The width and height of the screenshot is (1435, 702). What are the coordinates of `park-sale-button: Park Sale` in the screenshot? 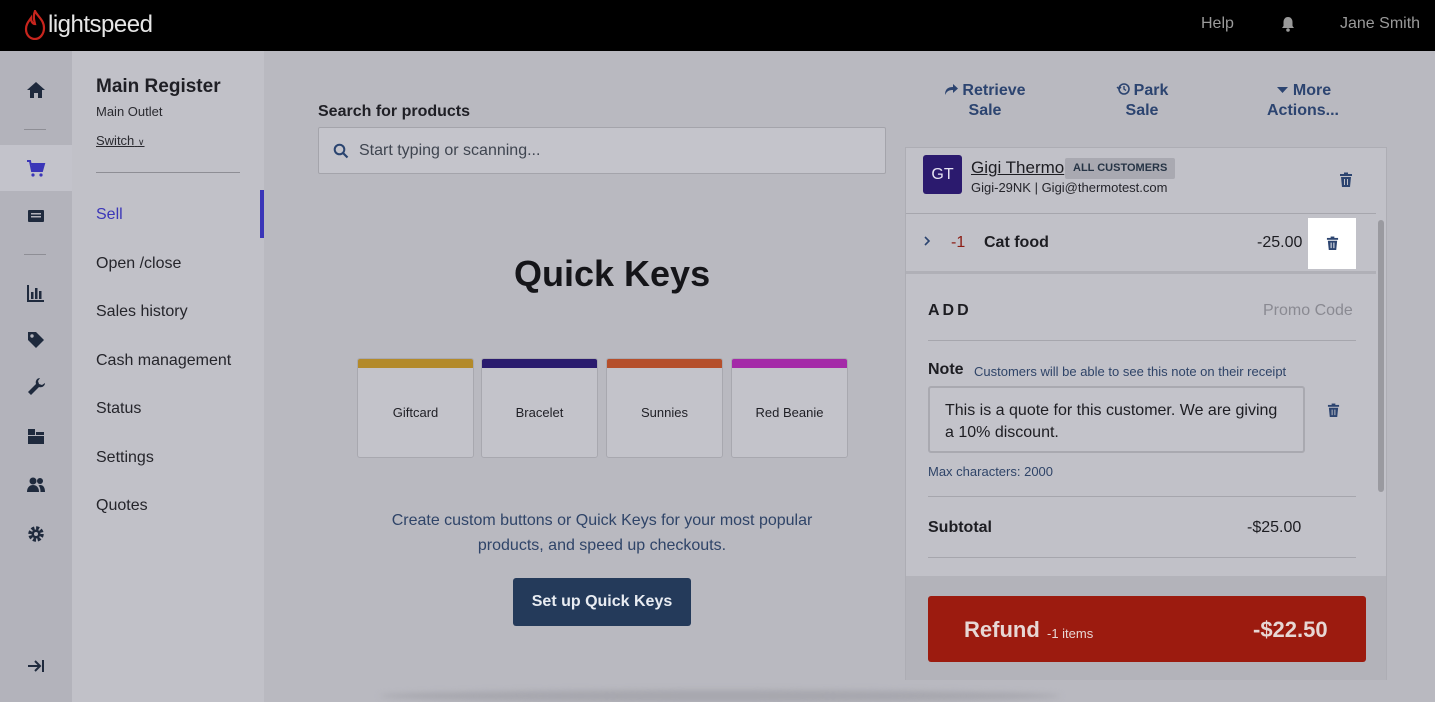 It's located at (1142, 101).